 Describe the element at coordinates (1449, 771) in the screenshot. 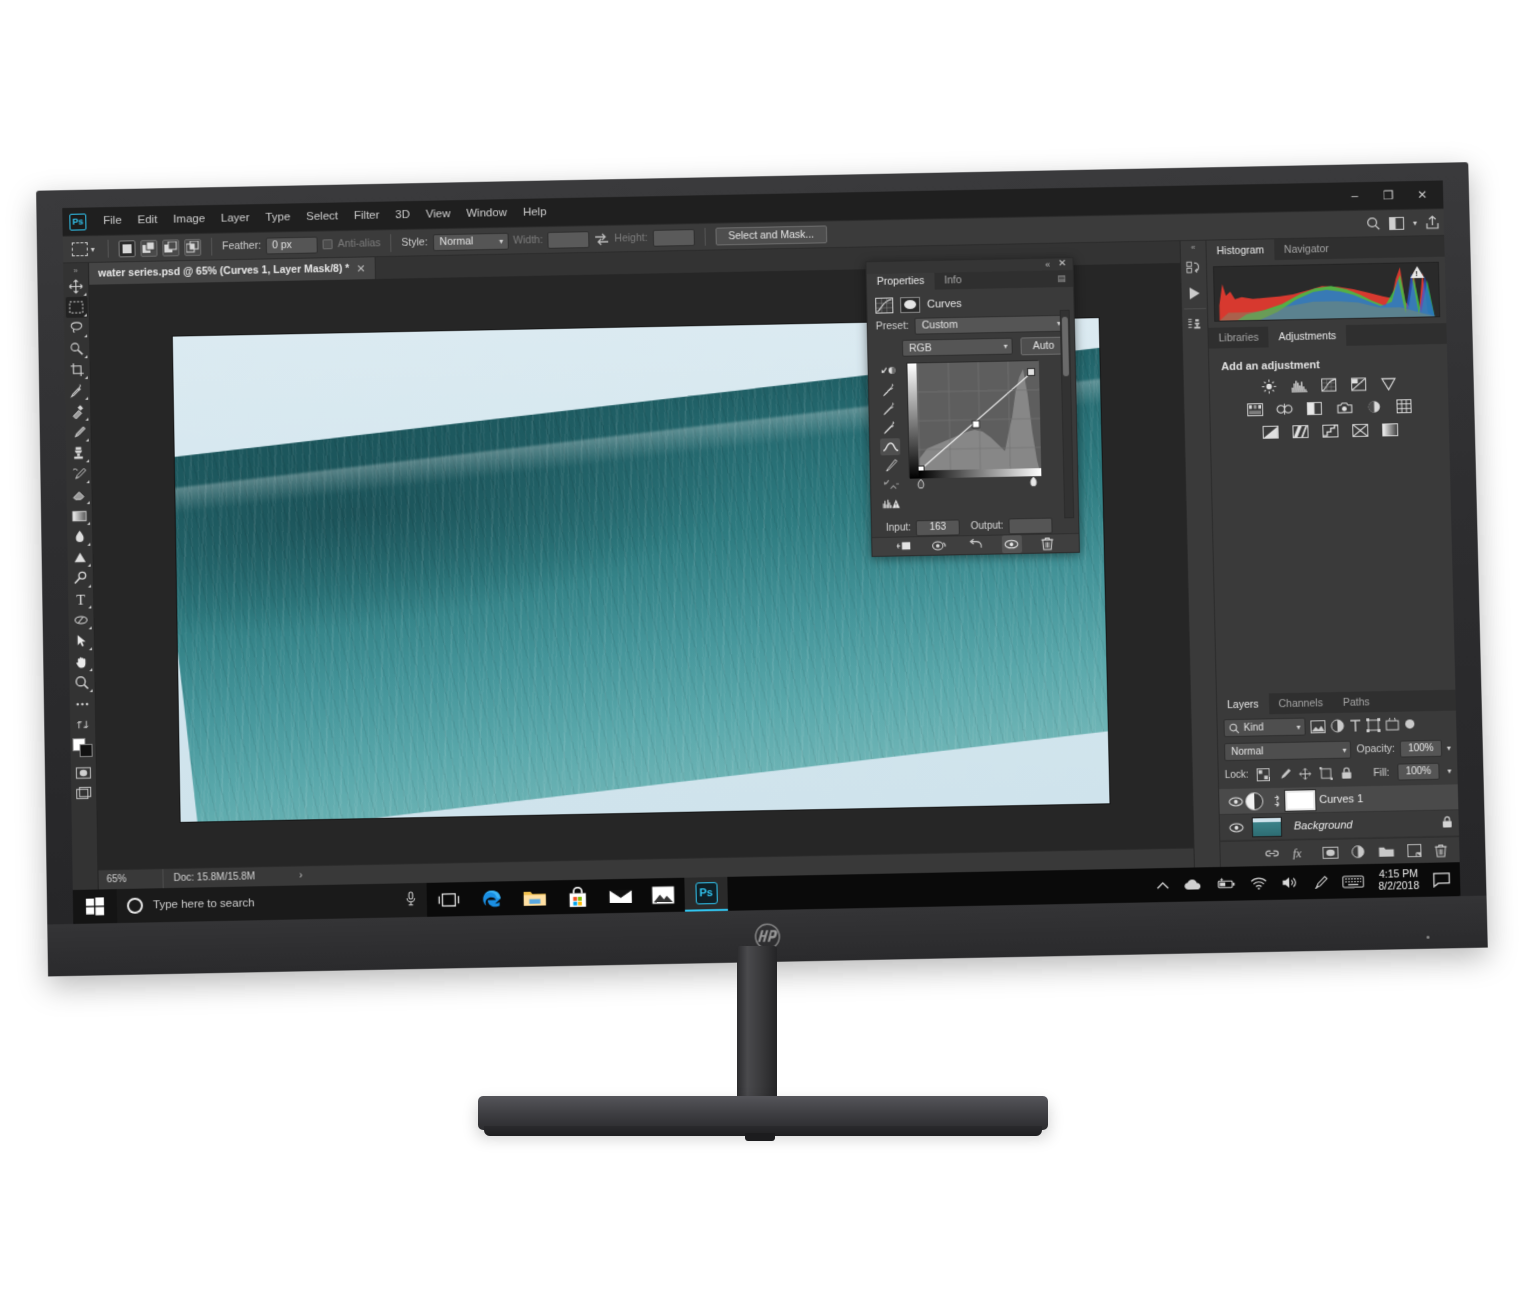

I see `fill-scrubber-chevron-icon: ▾` at that location.